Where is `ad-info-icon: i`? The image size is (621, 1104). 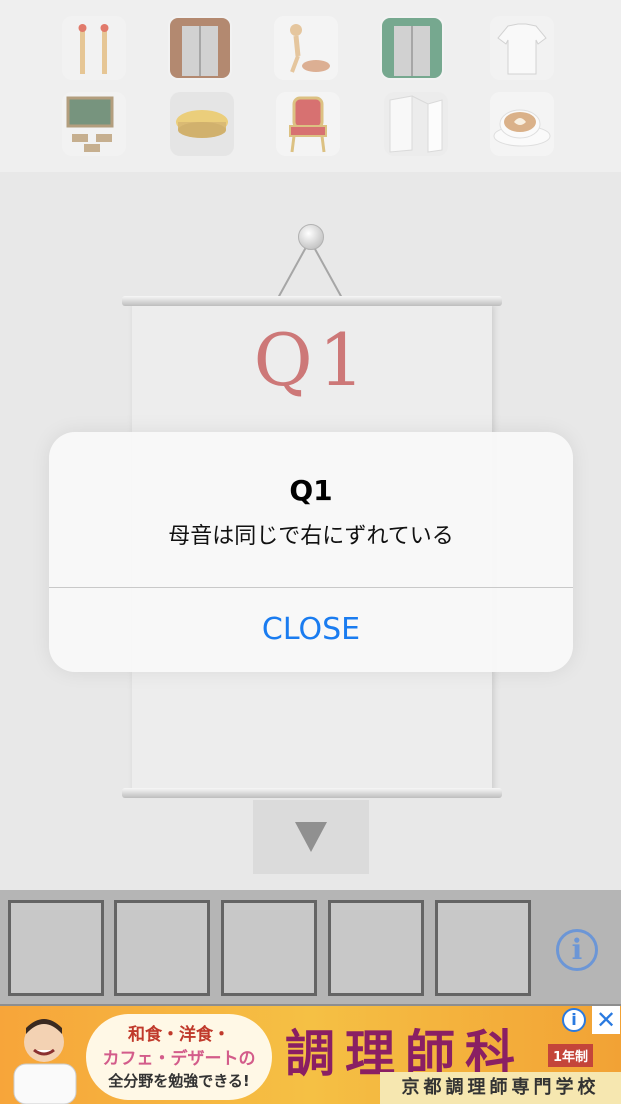 ad-info-icon: i is located at coordinates (574, 1020).